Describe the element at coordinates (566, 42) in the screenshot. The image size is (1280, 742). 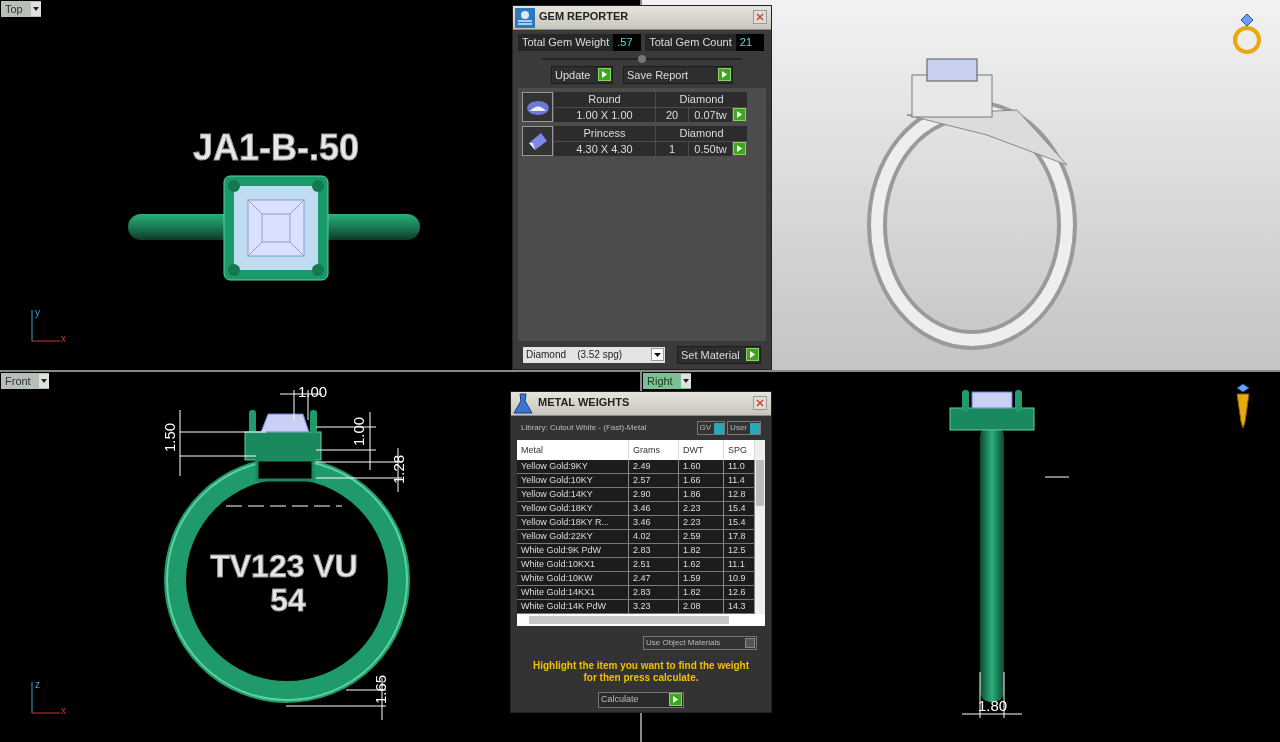
I see `total-label: Total Gem Weight` at that location.